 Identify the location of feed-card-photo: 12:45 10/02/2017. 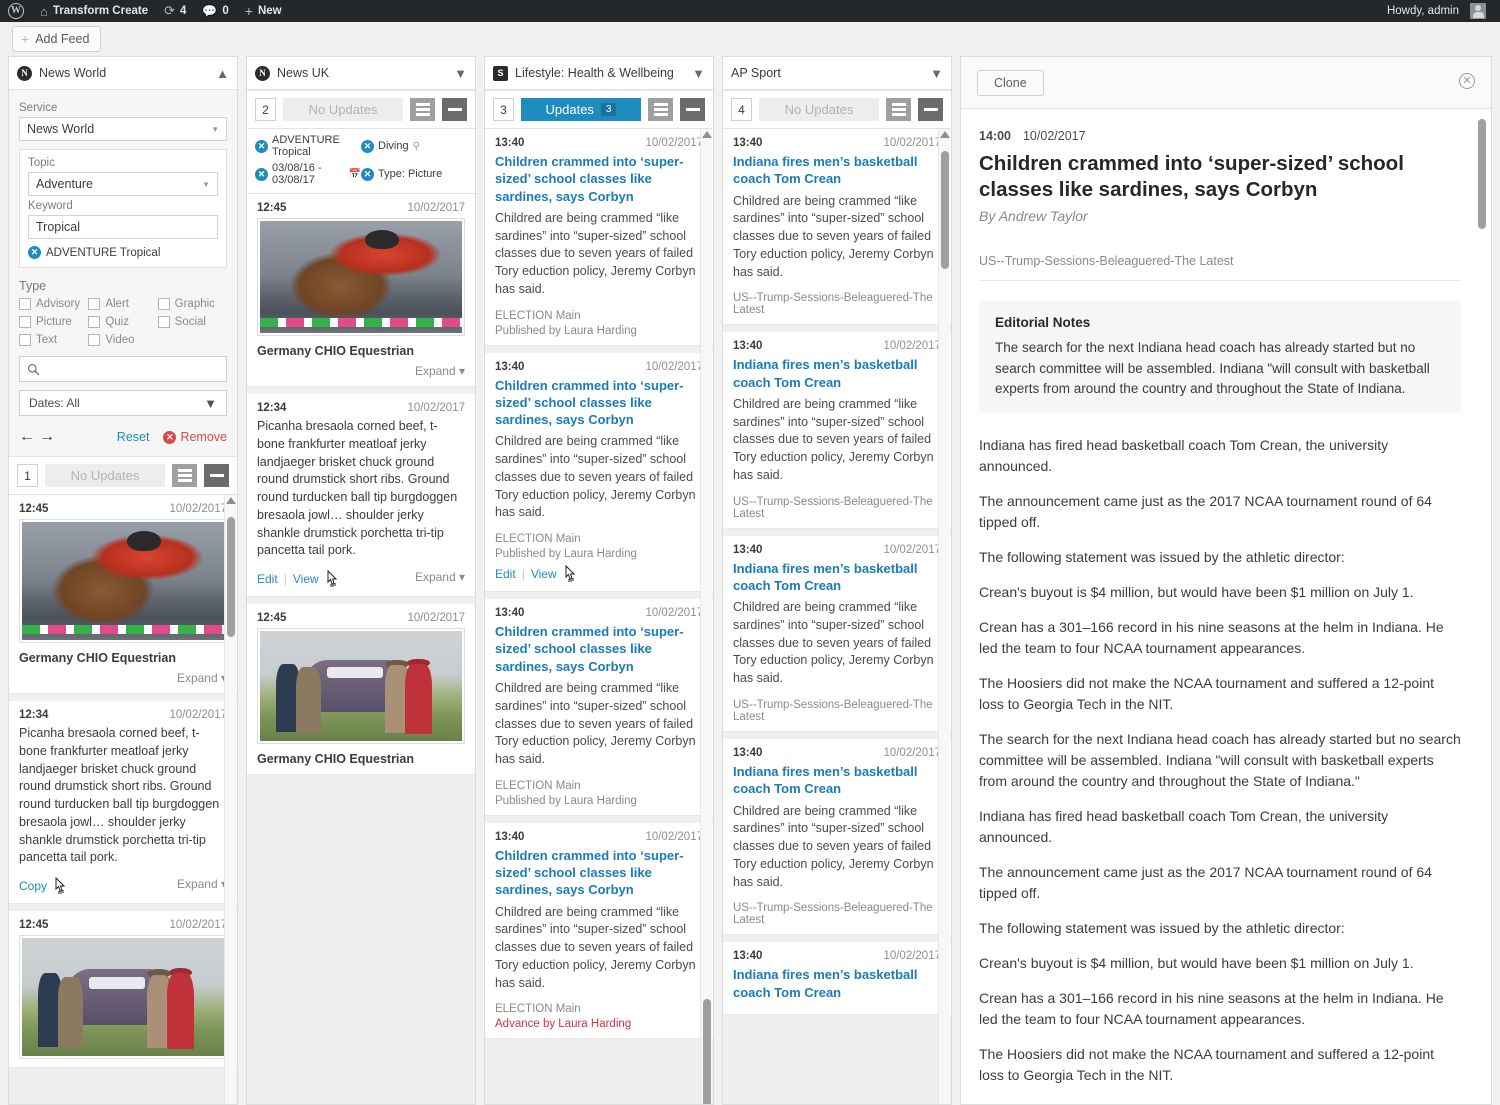
(123, 989).